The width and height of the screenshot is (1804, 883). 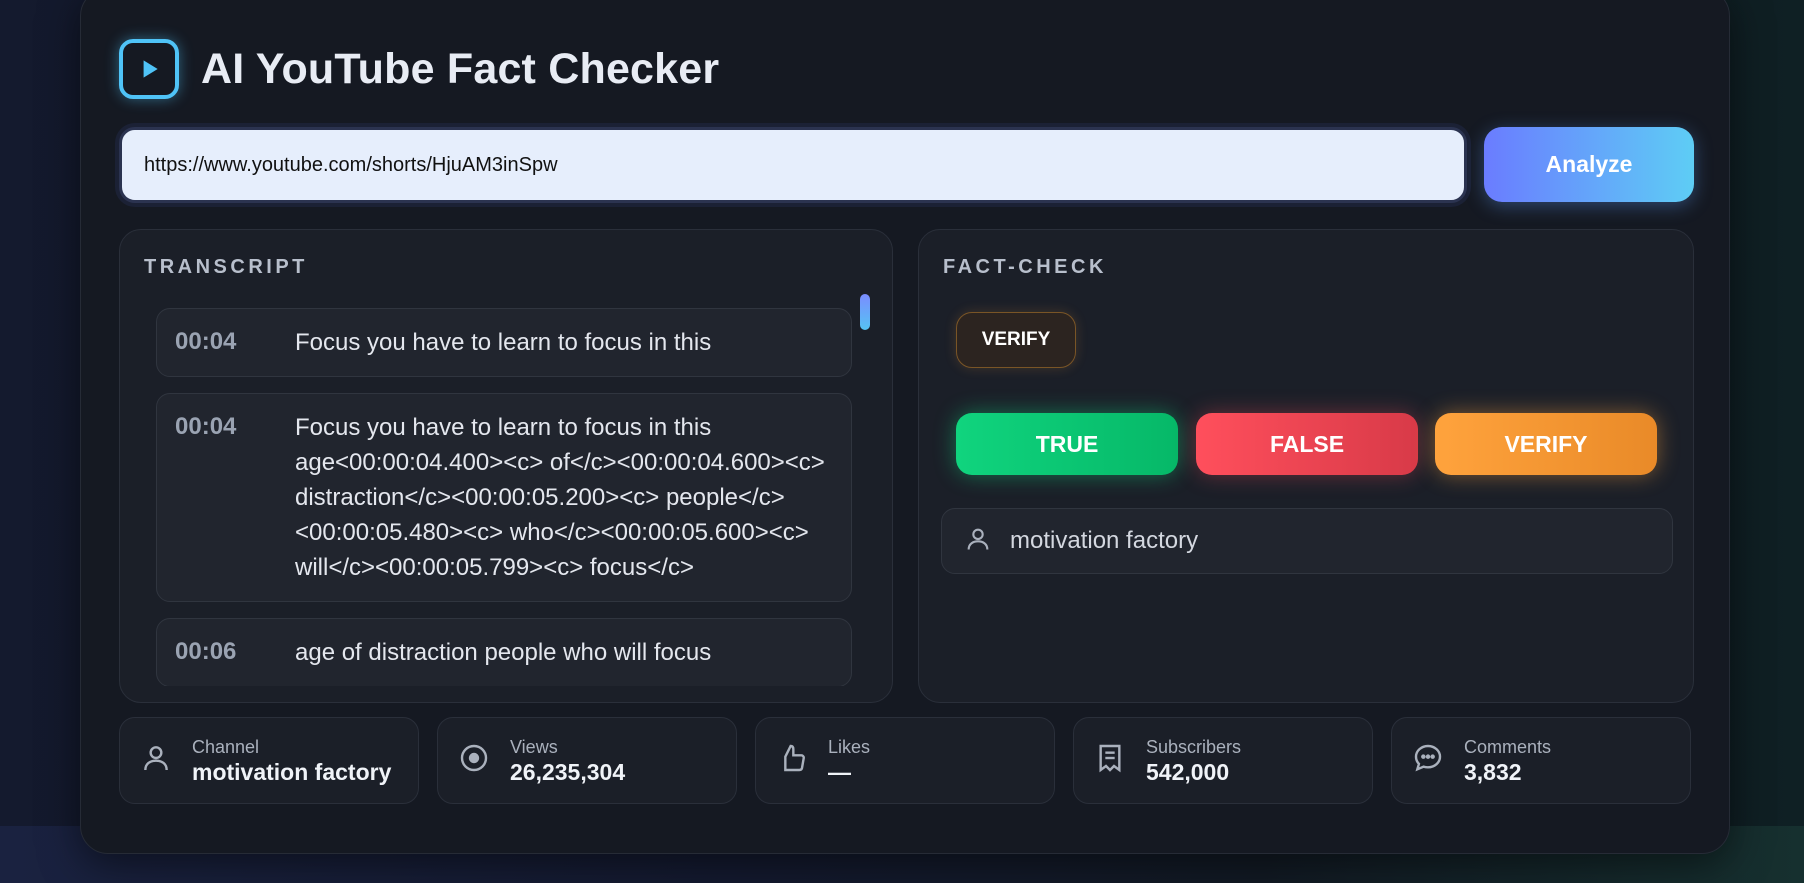 I want to click on transcript-scrollbar, so click(x=865, y=312).